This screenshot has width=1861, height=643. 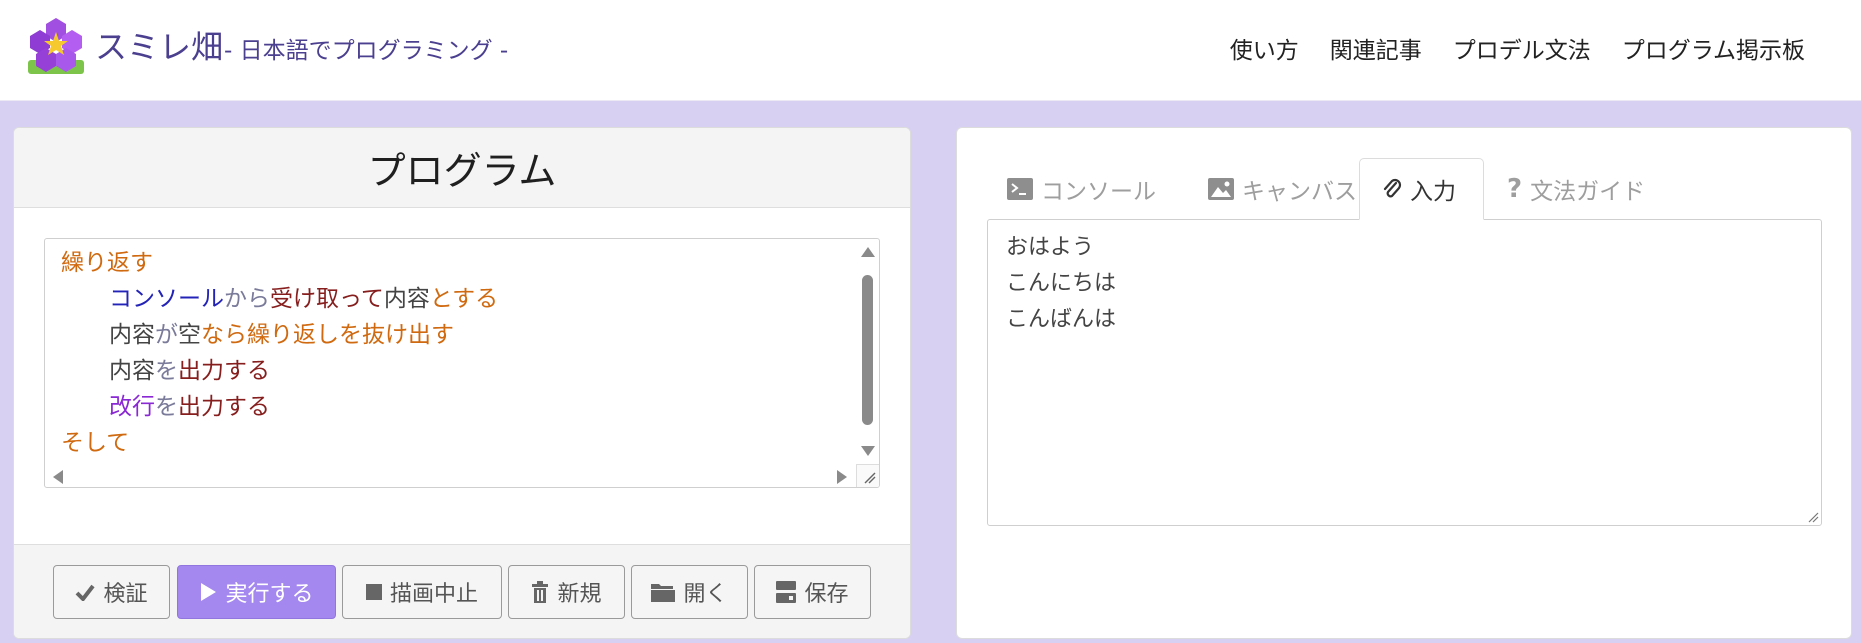 What do you see at coordinates (125, 594) in the screenshot?
I see `verify-button-label: 検証` at bounding box center [125, 594].